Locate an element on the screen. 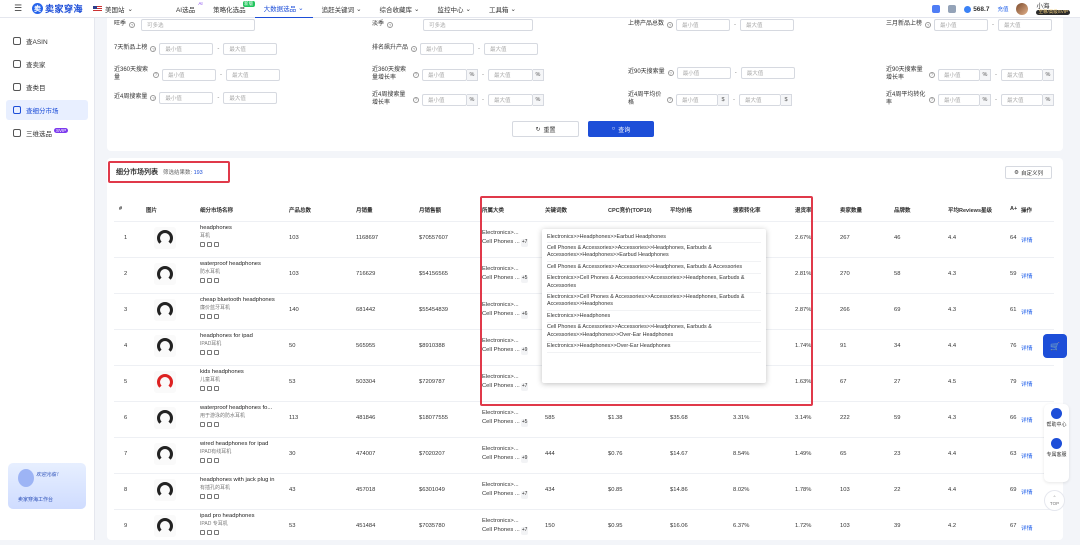  market-name-en: headphones for ipad is located at coordinates (226, 336).